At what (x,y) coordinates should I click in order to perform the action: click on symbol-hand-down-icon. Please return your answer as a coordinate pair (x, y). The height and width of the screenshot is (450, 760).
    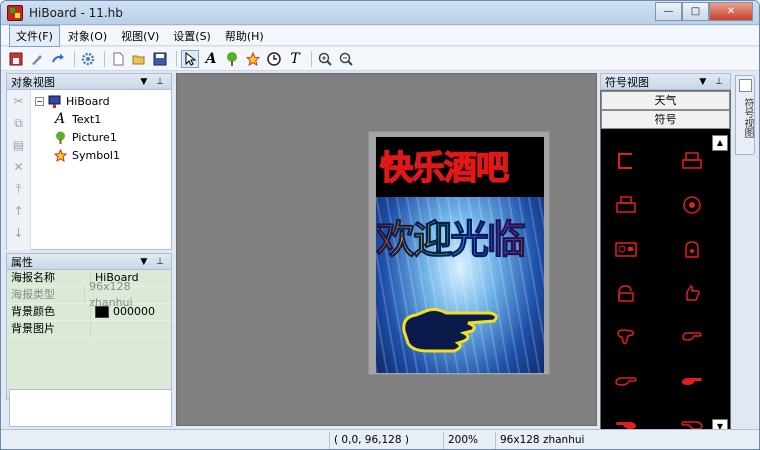
    Looking at the image, I should click on (626, 337).